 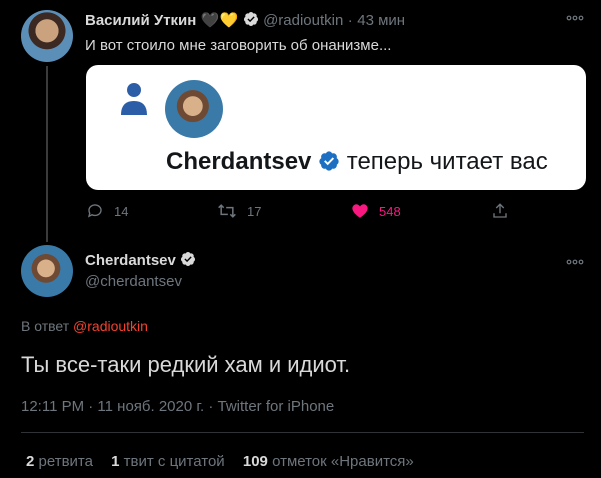 What do you see at coordinates (140, 20) in the screenshot?
I see `author-name: Василий Уткин` at bounding box center [140, 20].